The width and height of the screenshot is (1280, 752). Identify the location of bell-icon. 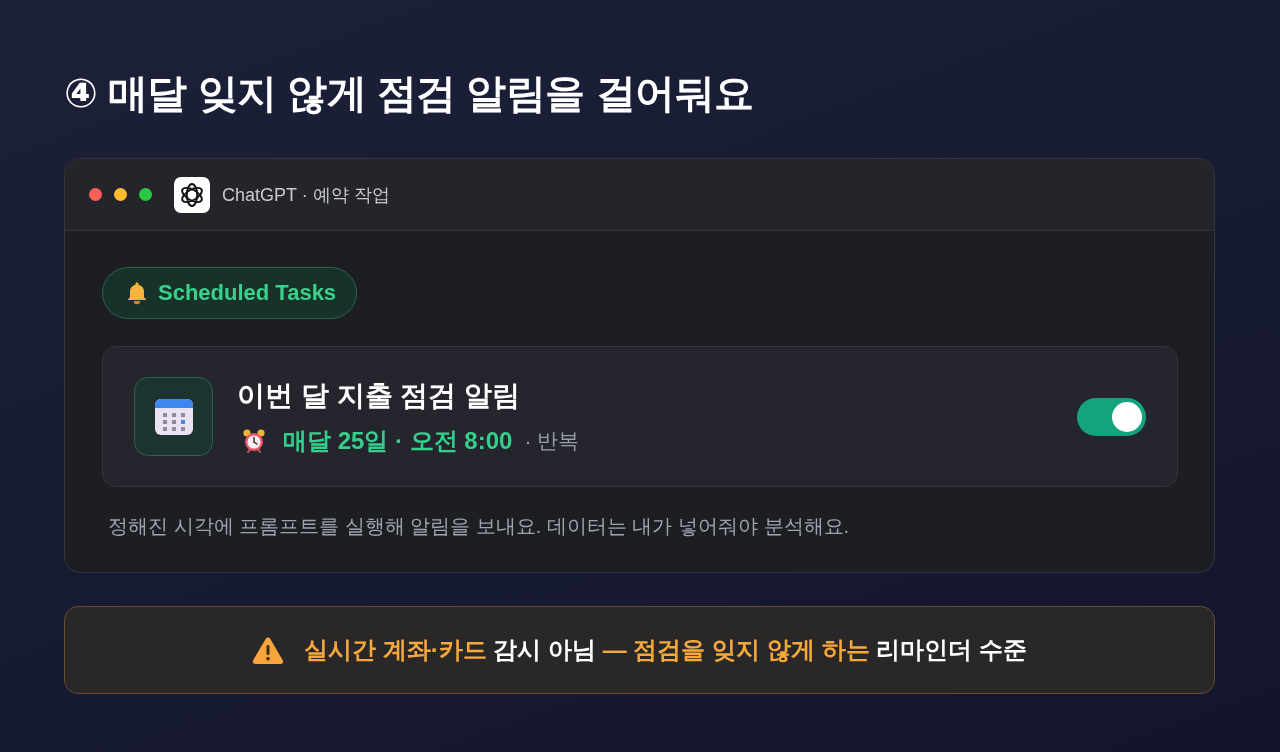
(137, 293).